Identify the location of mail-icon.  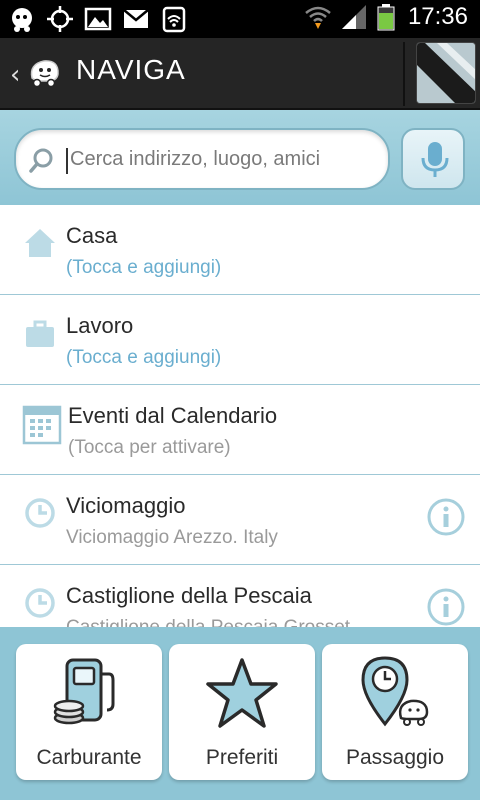
(136, 18).